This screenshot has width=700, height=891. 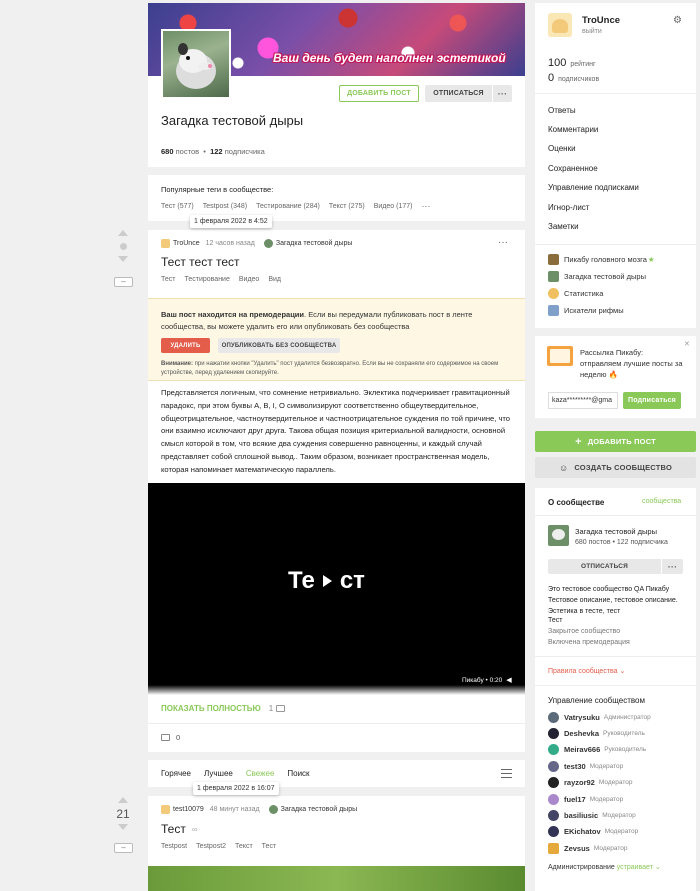 I want to click on video-player: Те ст Пикабу • 0:20 ◀, so click(x=336, y=589).